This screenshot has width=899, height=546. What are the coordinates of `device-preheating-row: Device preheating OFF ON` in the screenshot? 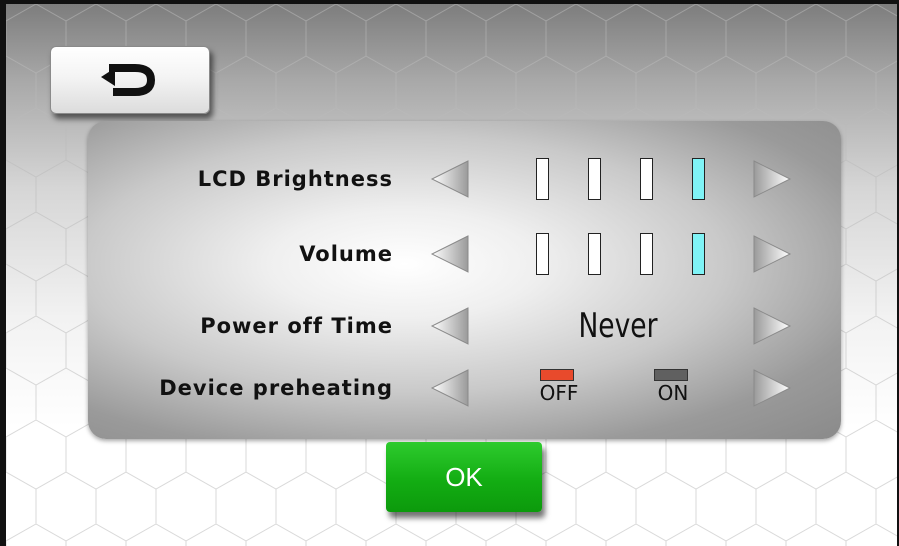 It's located at (464, 388).